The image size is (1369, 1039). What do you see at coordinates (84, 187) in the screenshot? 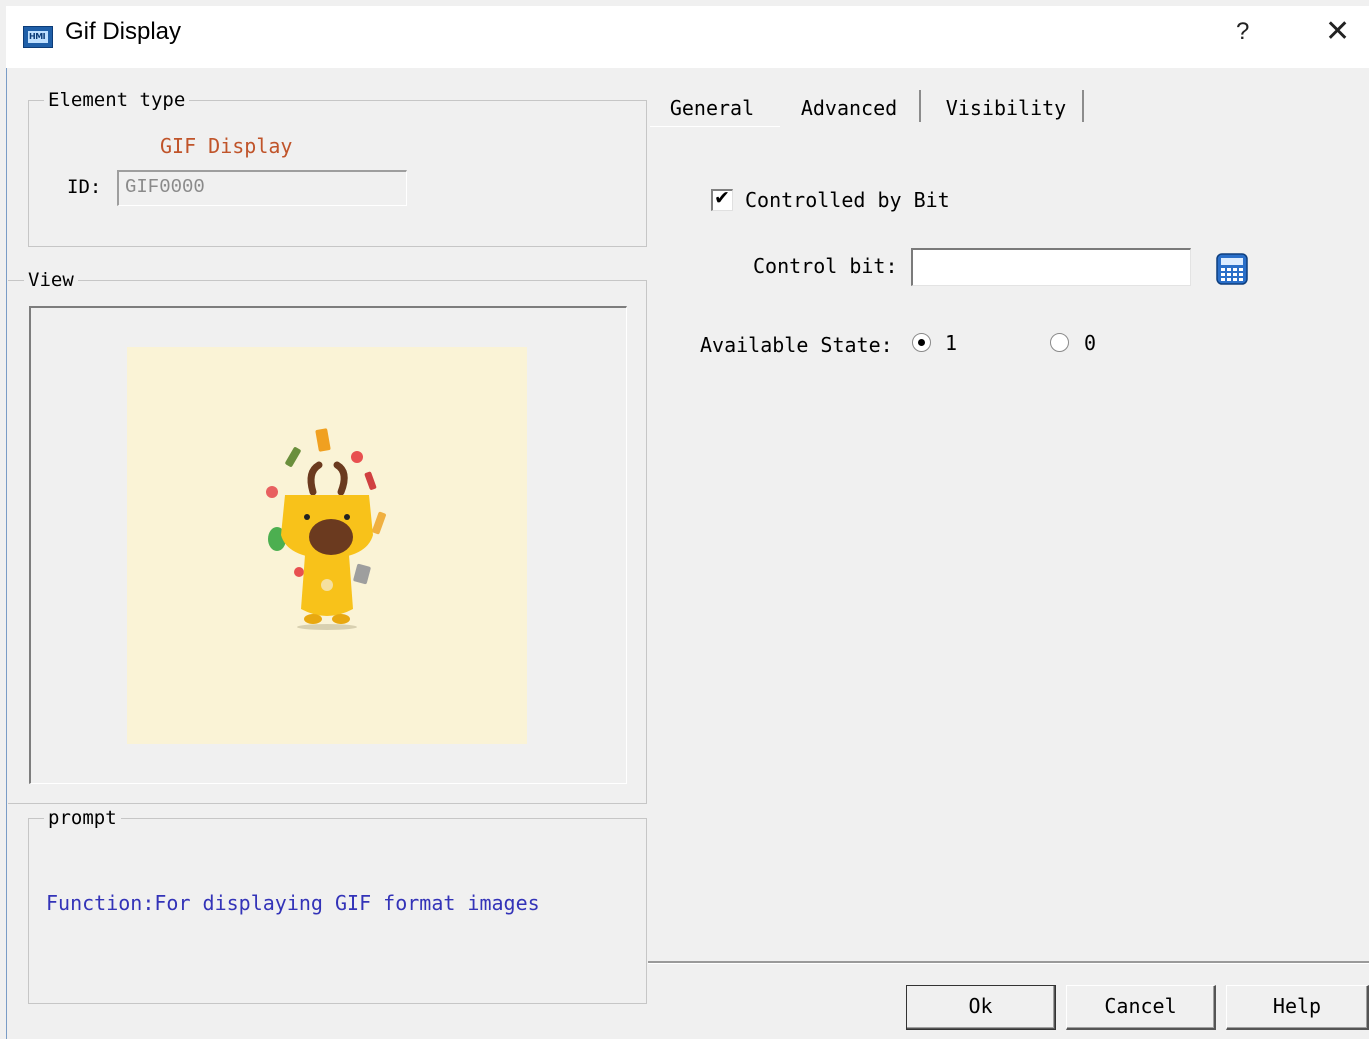
I see `id-label: ID:` at bounding box center [84, 187].